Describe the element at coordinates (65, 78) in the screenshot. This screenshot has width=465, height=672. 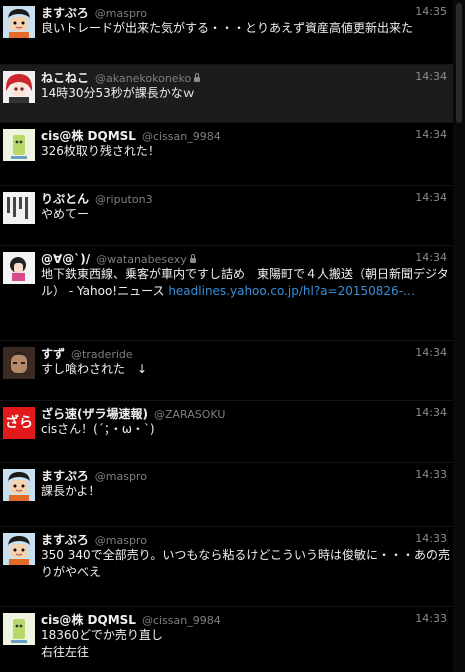
I see `author-name: ねこねこ` at that location.